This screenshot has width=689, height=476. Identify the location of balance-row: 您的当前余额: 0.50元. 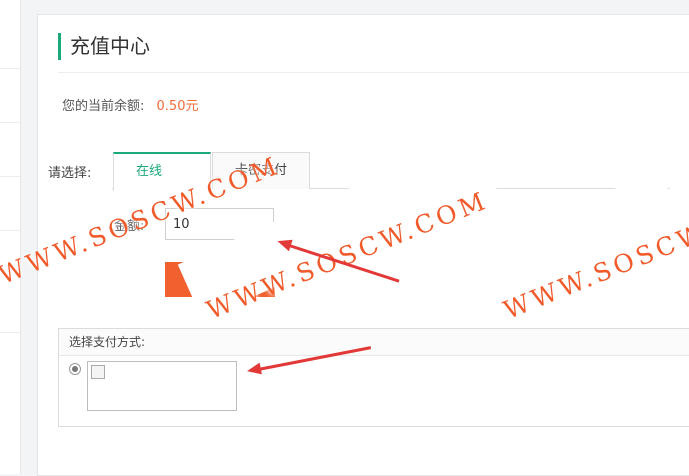
(130, 107).